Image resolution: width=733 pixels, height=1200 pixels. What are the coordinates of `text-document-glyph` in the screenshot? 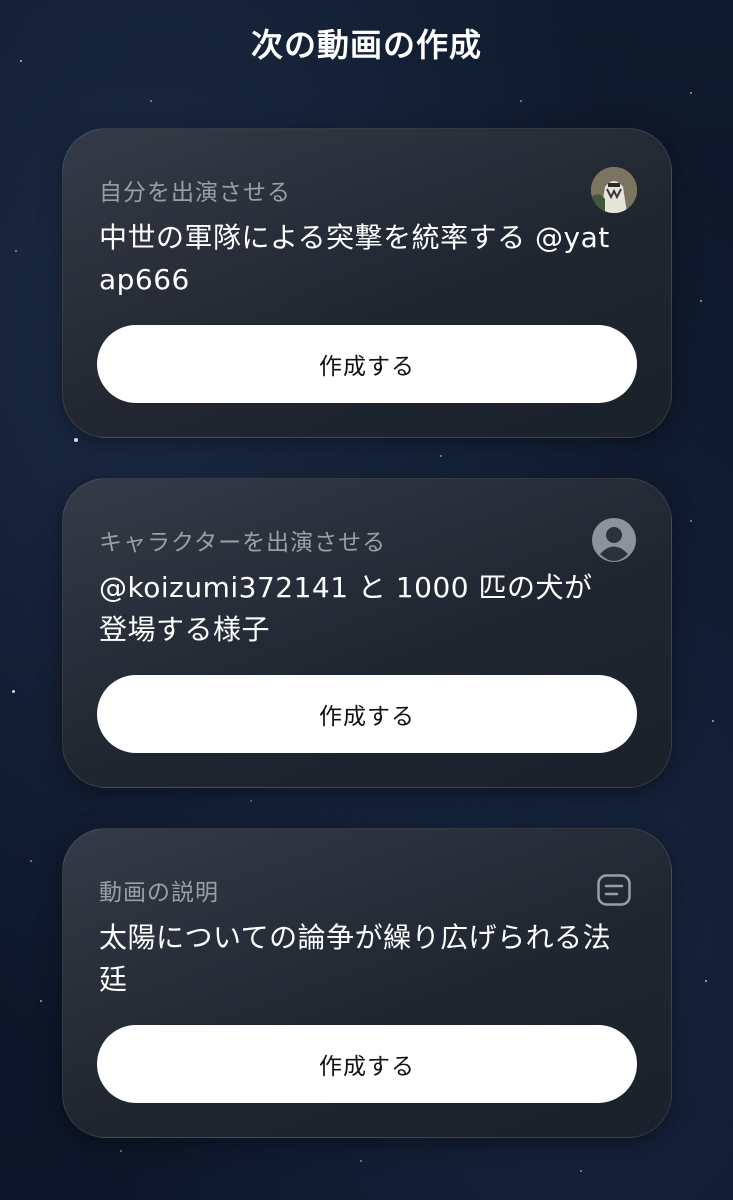 It's located at (614, 890).